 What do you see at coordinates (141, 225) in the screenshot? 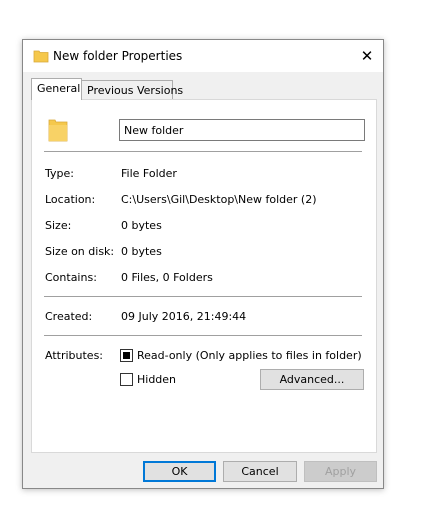
I see `size-value: 0 bytes` at bounding box center [141, 225].